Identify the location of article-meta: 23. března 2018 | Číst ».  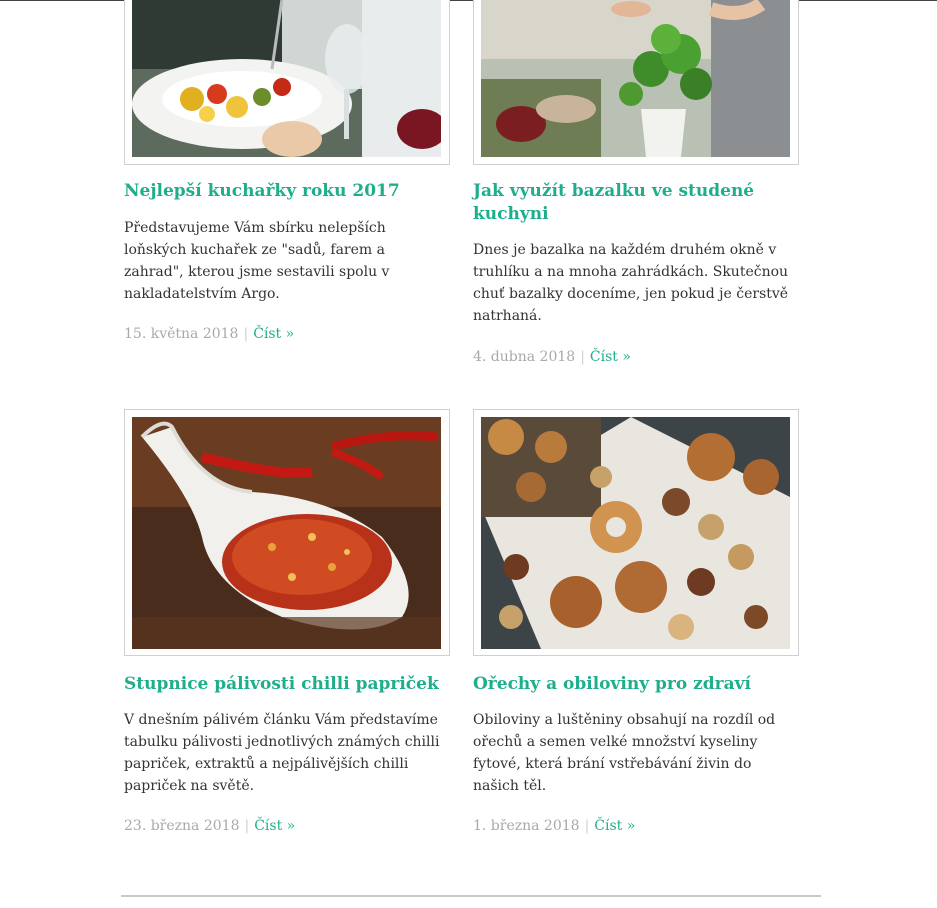
(209, 826).